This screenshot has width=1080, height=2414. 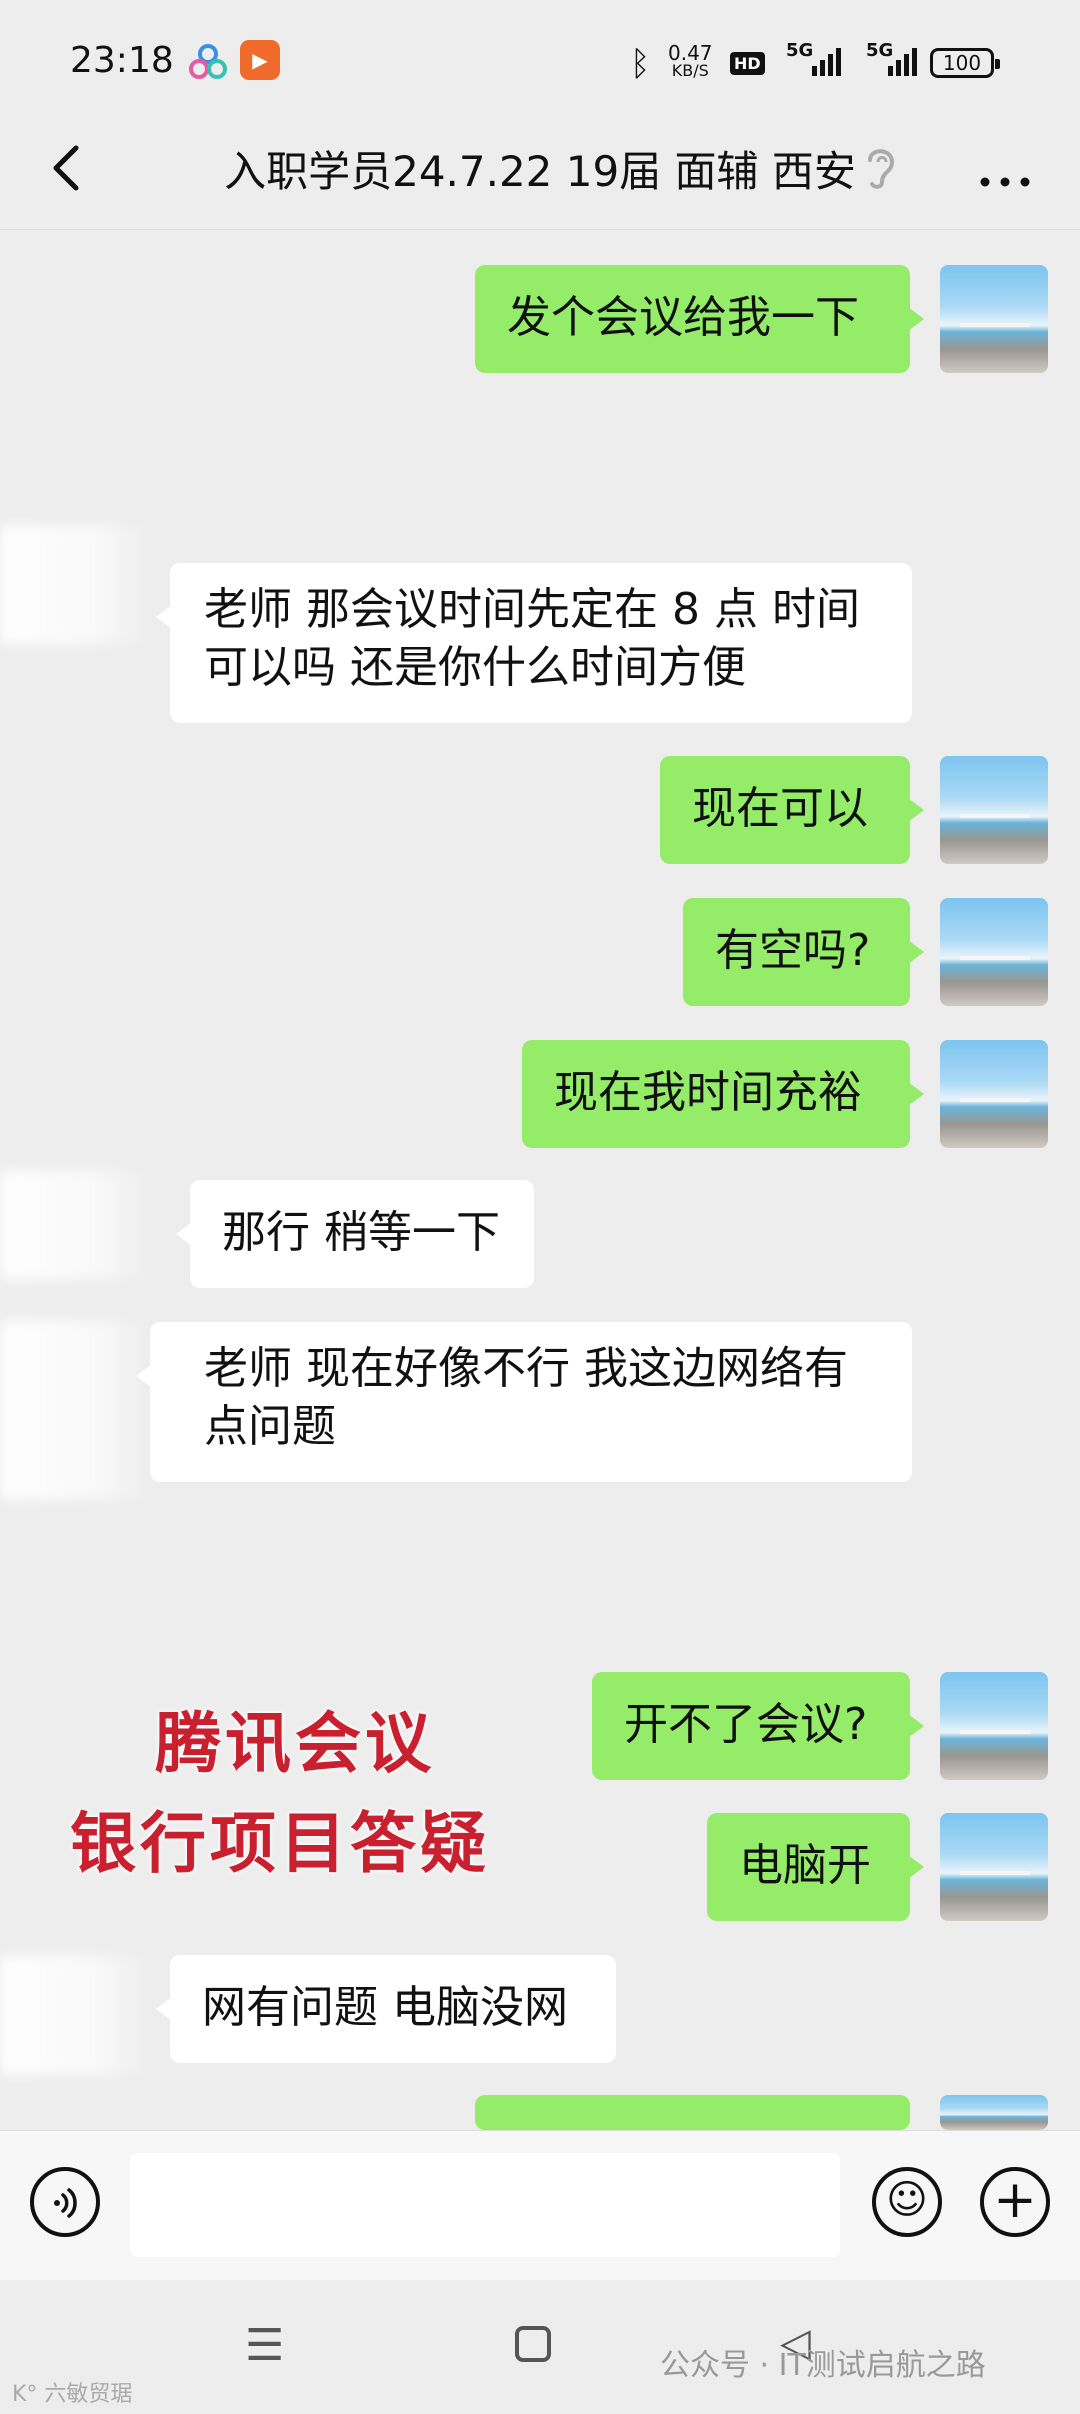 What do you see at coordinates (524, 1402) in the screenshot?
I see `message-bubble-incoming: 老师 现在好像不行 我这边网络有点问题` at bounding box center [524, 1402].